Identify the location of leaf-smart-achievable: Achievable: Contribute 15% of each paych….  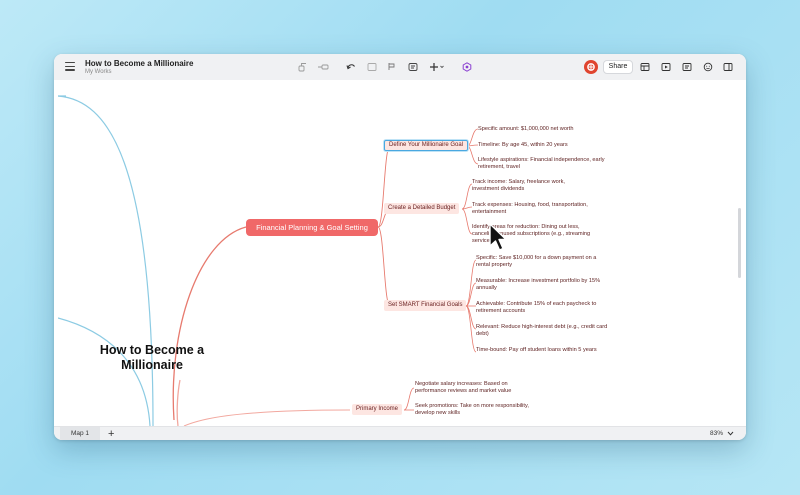
(543, 308).